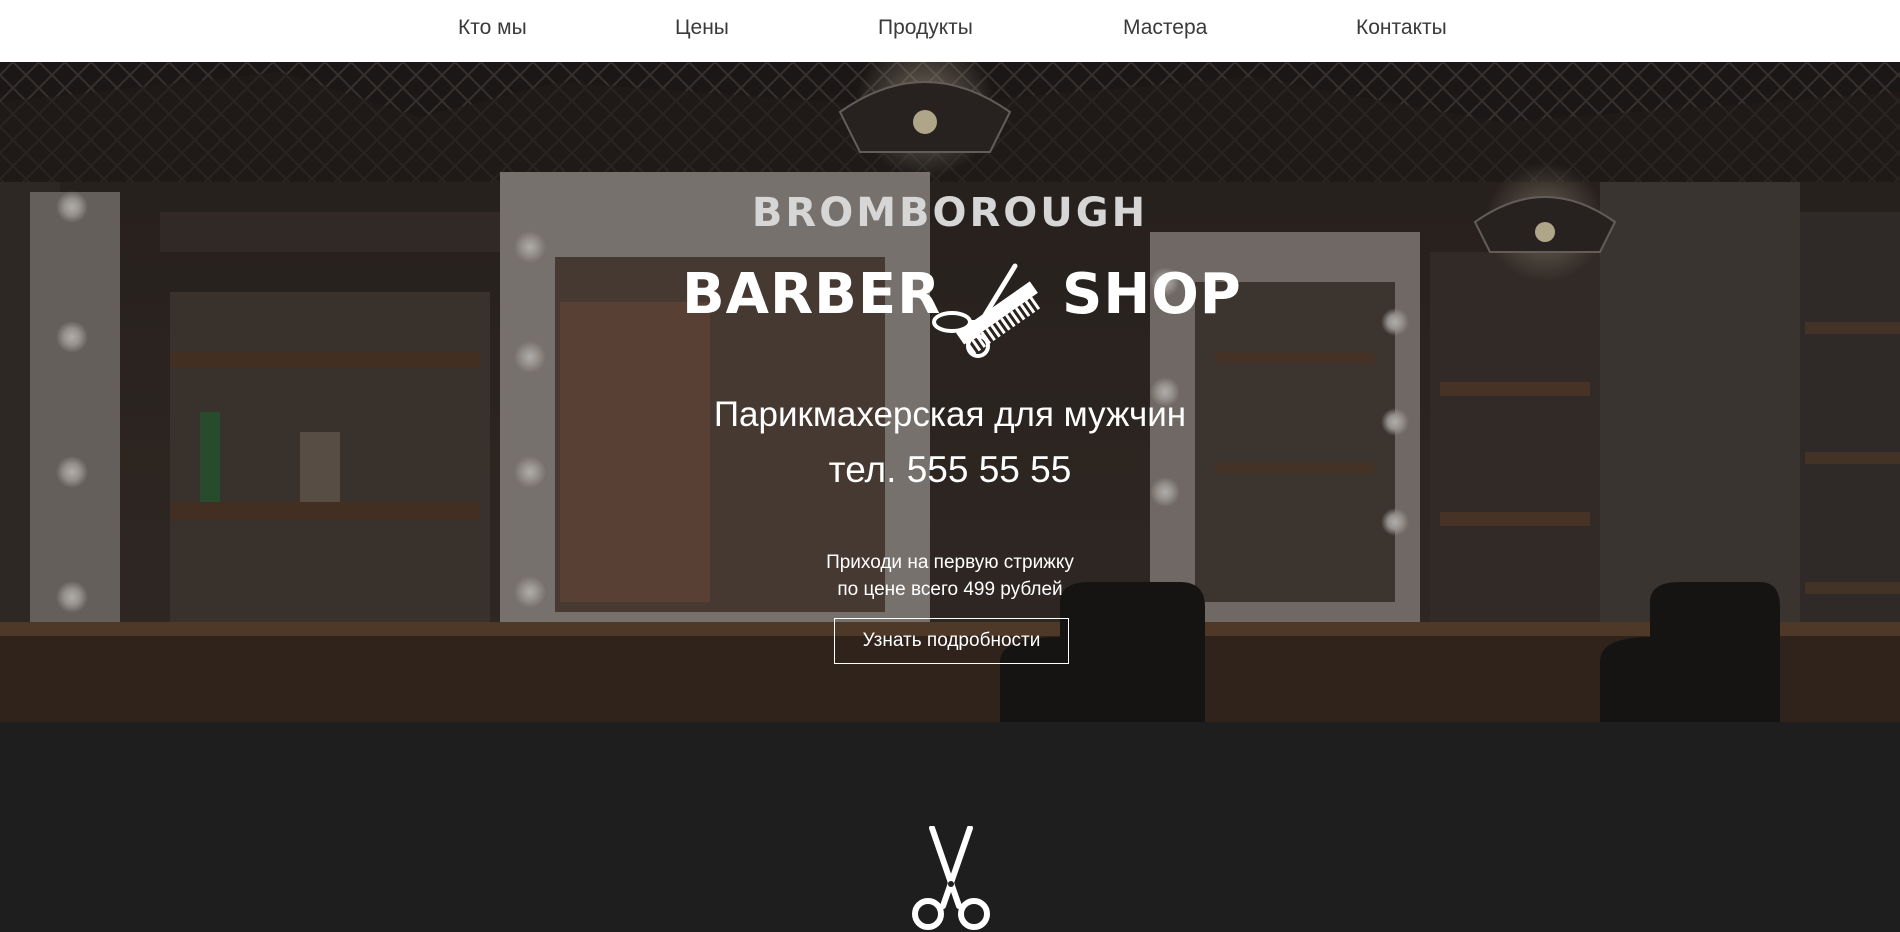 The height and width of the screenshot is (932, 1900). Describe the element at coordinates (950, 562) in the screenshot. I see `promo-line-1: Приходи на первую стрижку` at that location.